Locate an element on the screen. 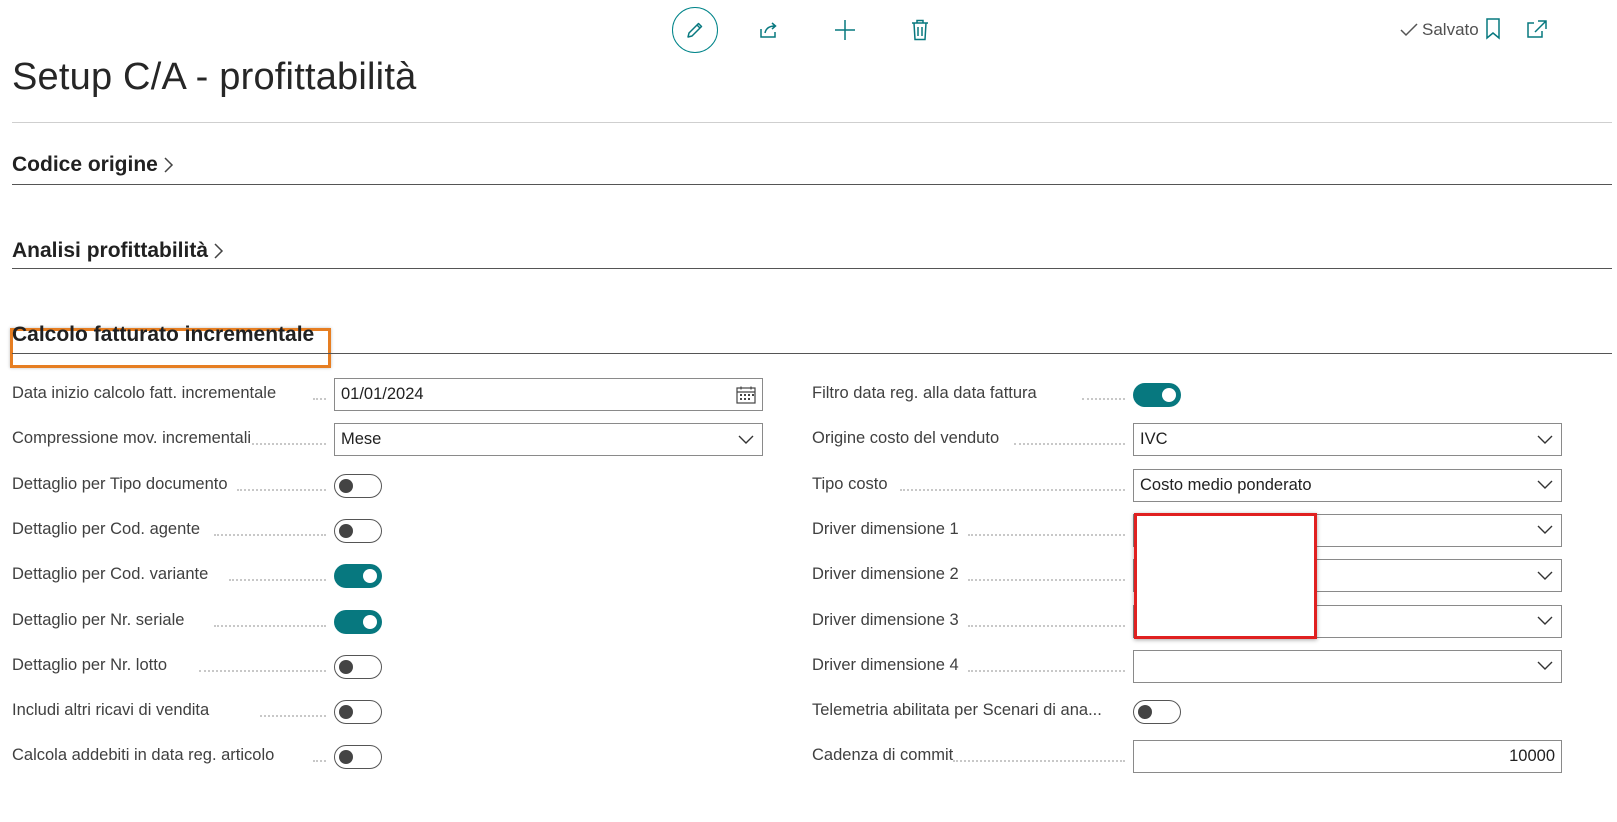 The height and width of the screenshot is (822, 1617). checkmark-icon is located at coordinates (1409, 30).